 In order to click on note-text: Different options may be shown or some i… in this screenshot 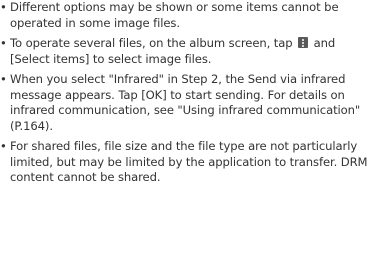, I will do `click(174, 15)`.